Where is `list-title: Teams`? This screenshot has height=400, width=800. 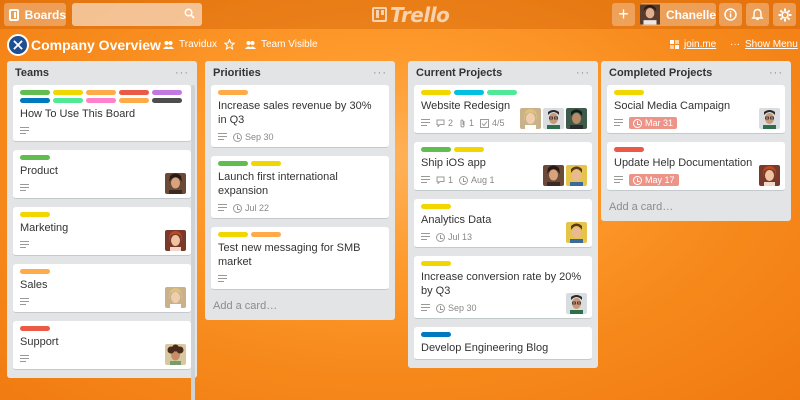
list-title: Teams is located at coordinates (32, 73).